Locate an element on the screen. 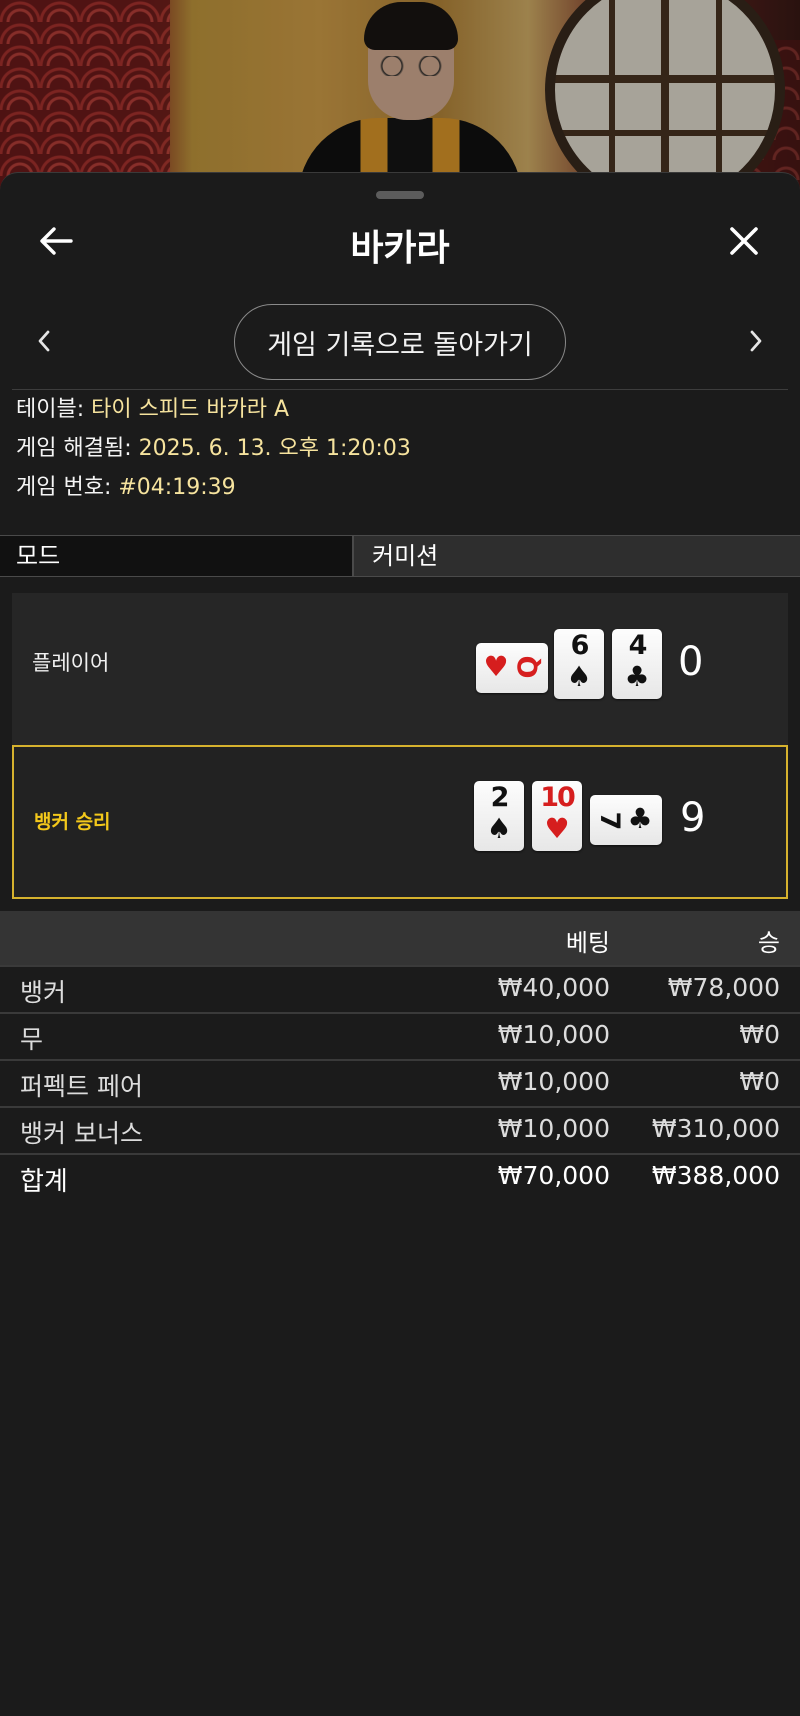 This screenshot has height=1716, width=800. header-bet: 베팅 is located at coordinates (587, 943).